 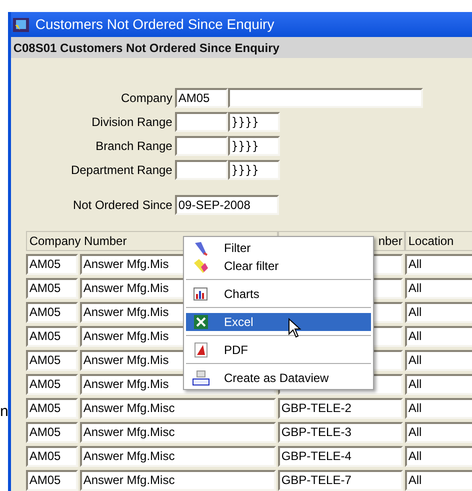 I want to click on table-cell: GBP-TELE-3, so click(x=341, y=432).